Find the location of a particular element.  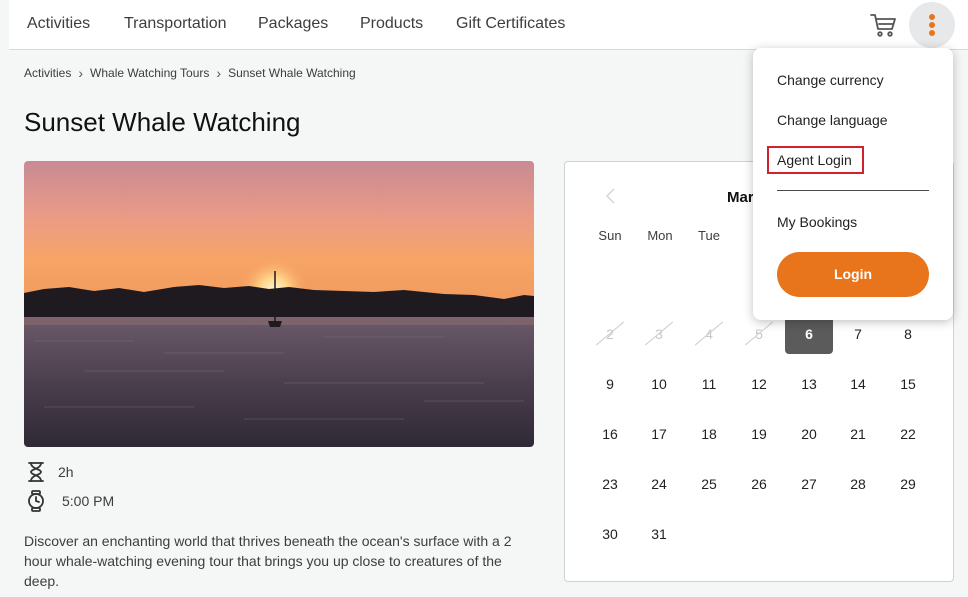

watch-icon is located at coordinates (36, 501).